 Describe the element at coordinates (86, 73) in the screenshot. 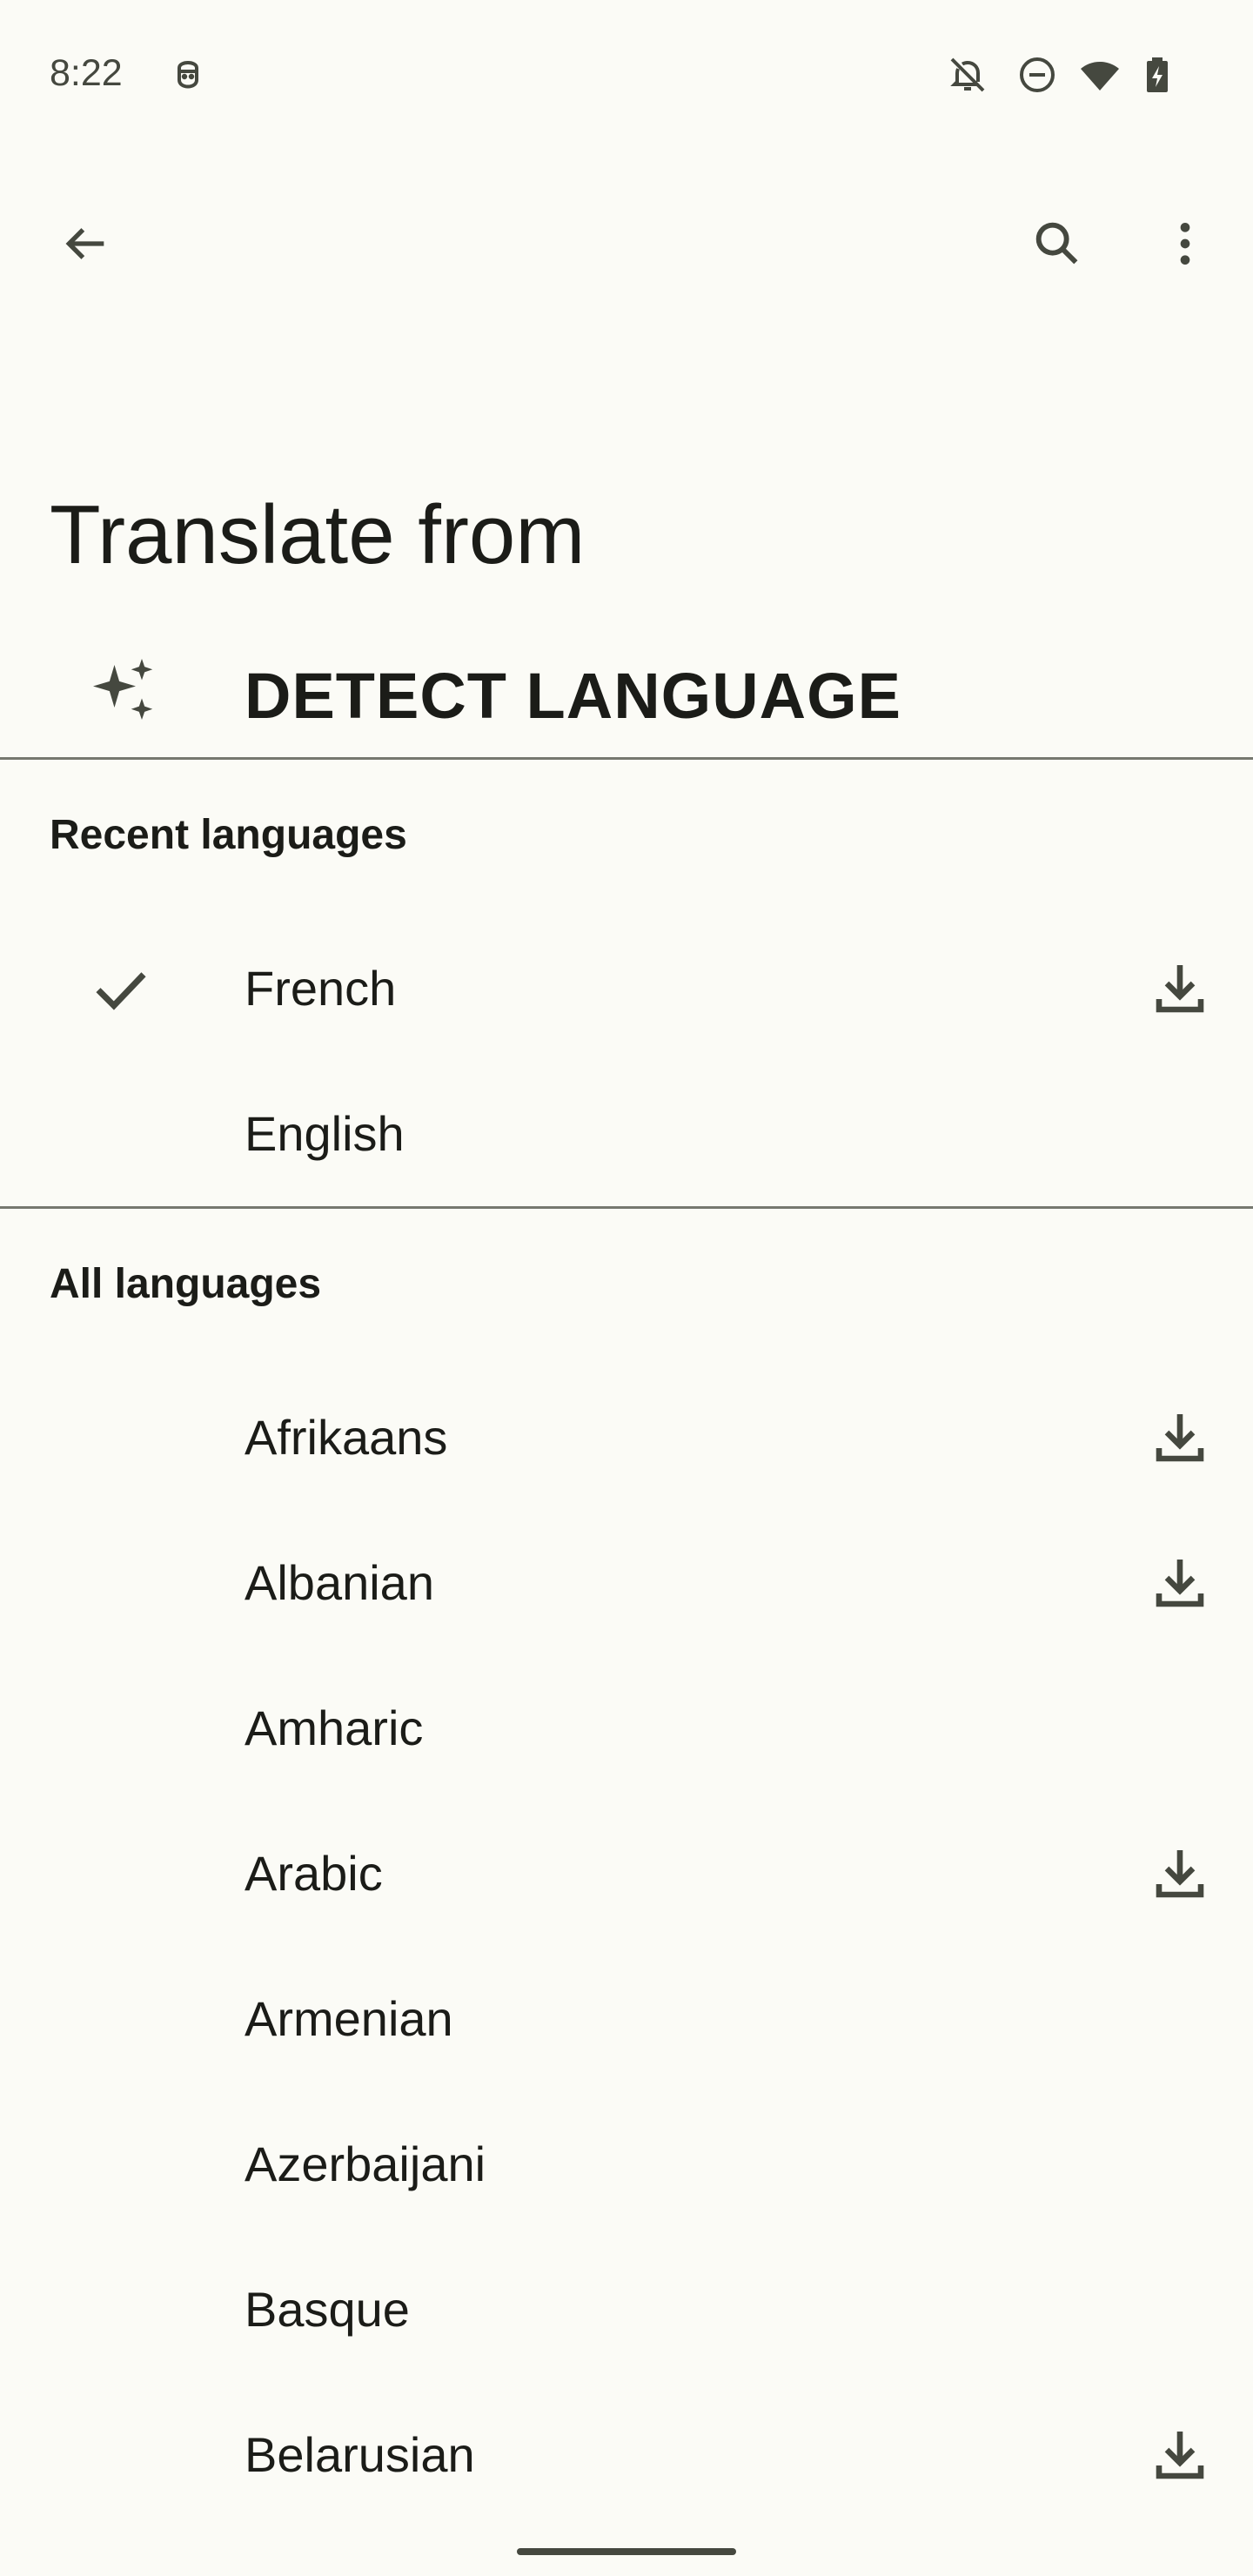

I see `status-time: 8:22` at that location.